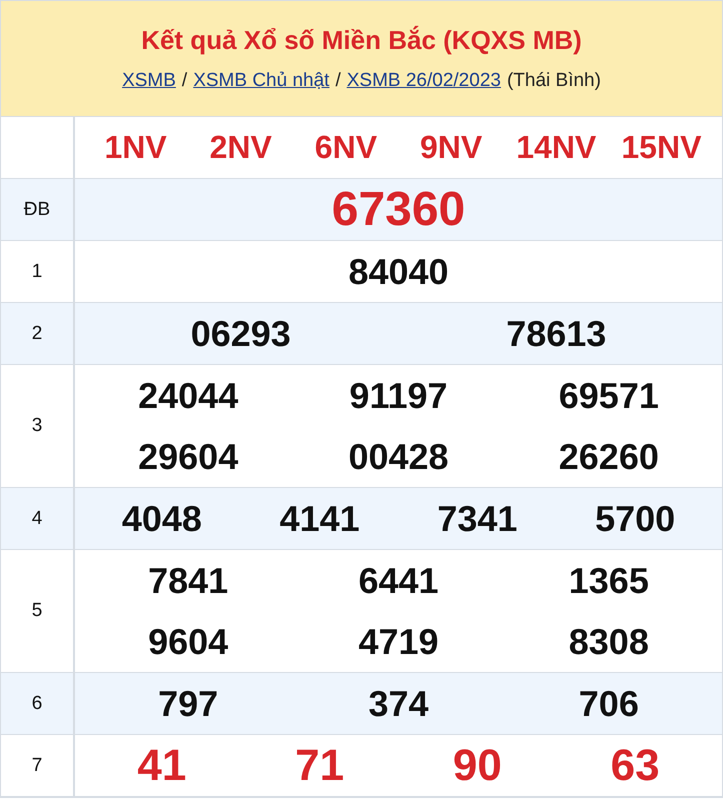 The width and height of the screenshot is (723, 800). I want to click on winning-number: 7841, so click(188, 581).